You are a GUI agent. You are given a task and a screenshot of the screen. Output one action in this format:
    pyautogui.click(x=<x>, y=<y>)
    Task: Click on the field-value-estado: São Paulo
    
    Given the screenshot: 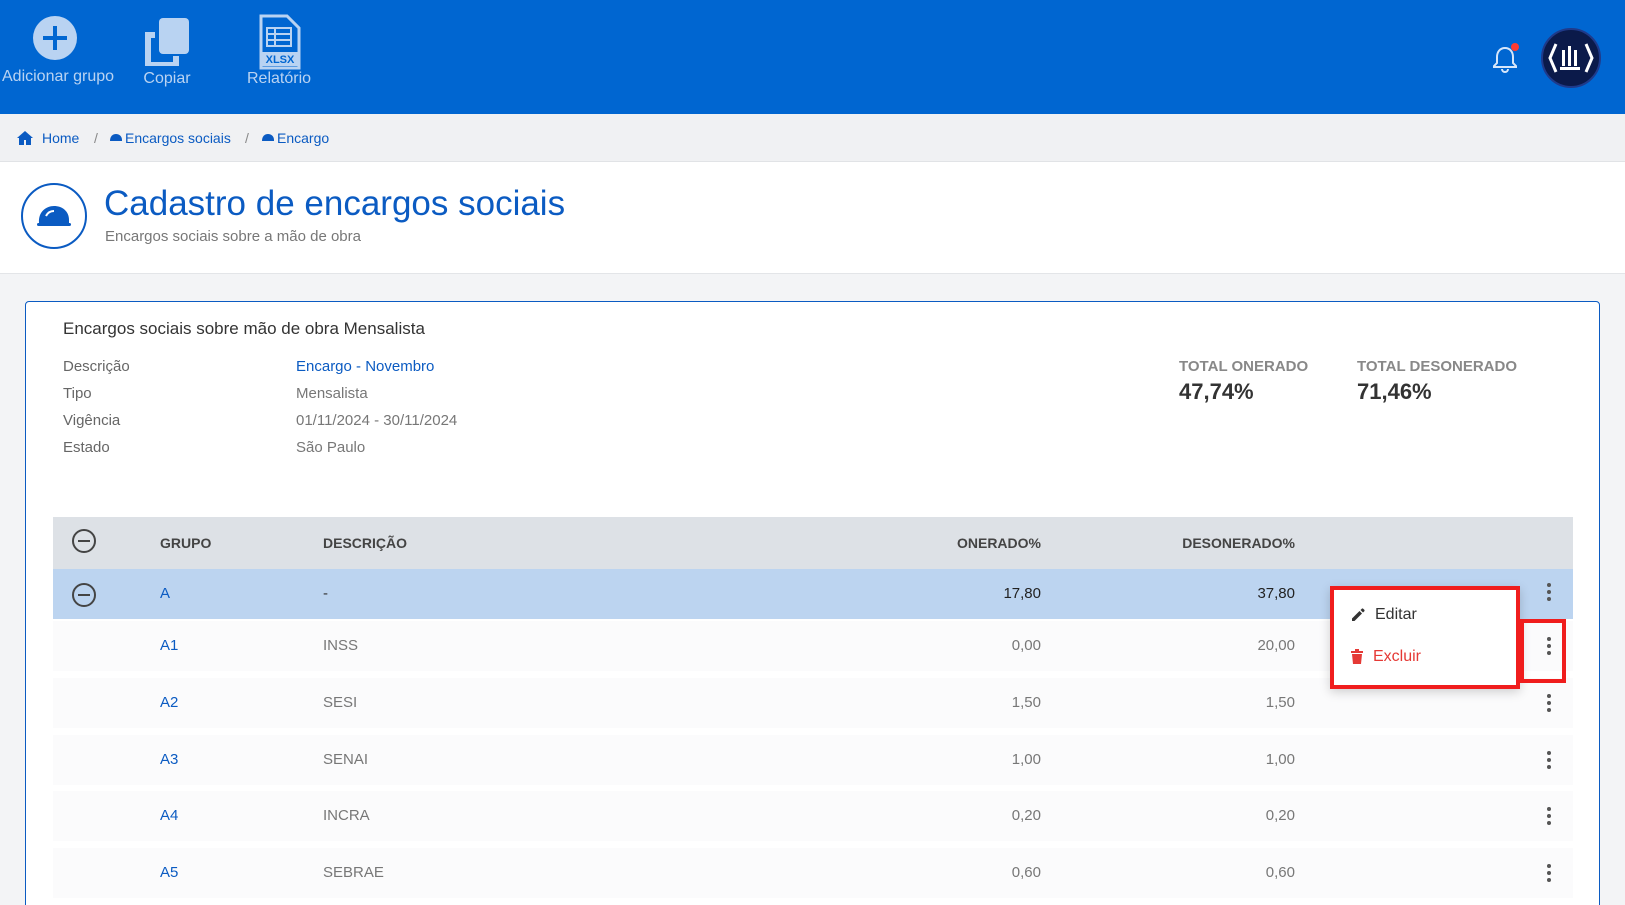 What is the action you would take?
    pyautogui.click(x=331, y=447)
    